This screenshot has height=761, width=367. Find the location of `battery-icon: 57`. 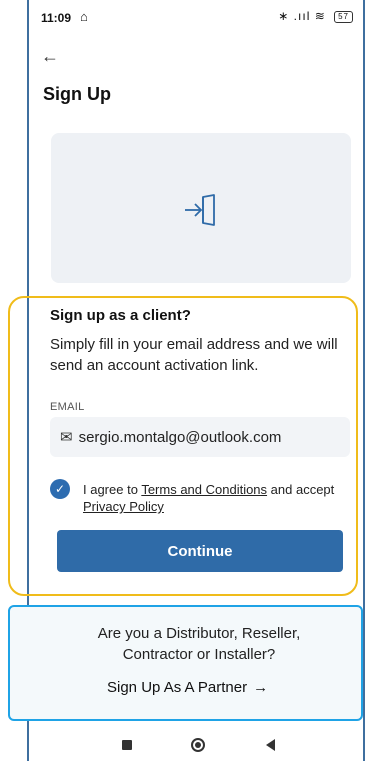

battery-icon: 57 is located at coordinates (343, 17).